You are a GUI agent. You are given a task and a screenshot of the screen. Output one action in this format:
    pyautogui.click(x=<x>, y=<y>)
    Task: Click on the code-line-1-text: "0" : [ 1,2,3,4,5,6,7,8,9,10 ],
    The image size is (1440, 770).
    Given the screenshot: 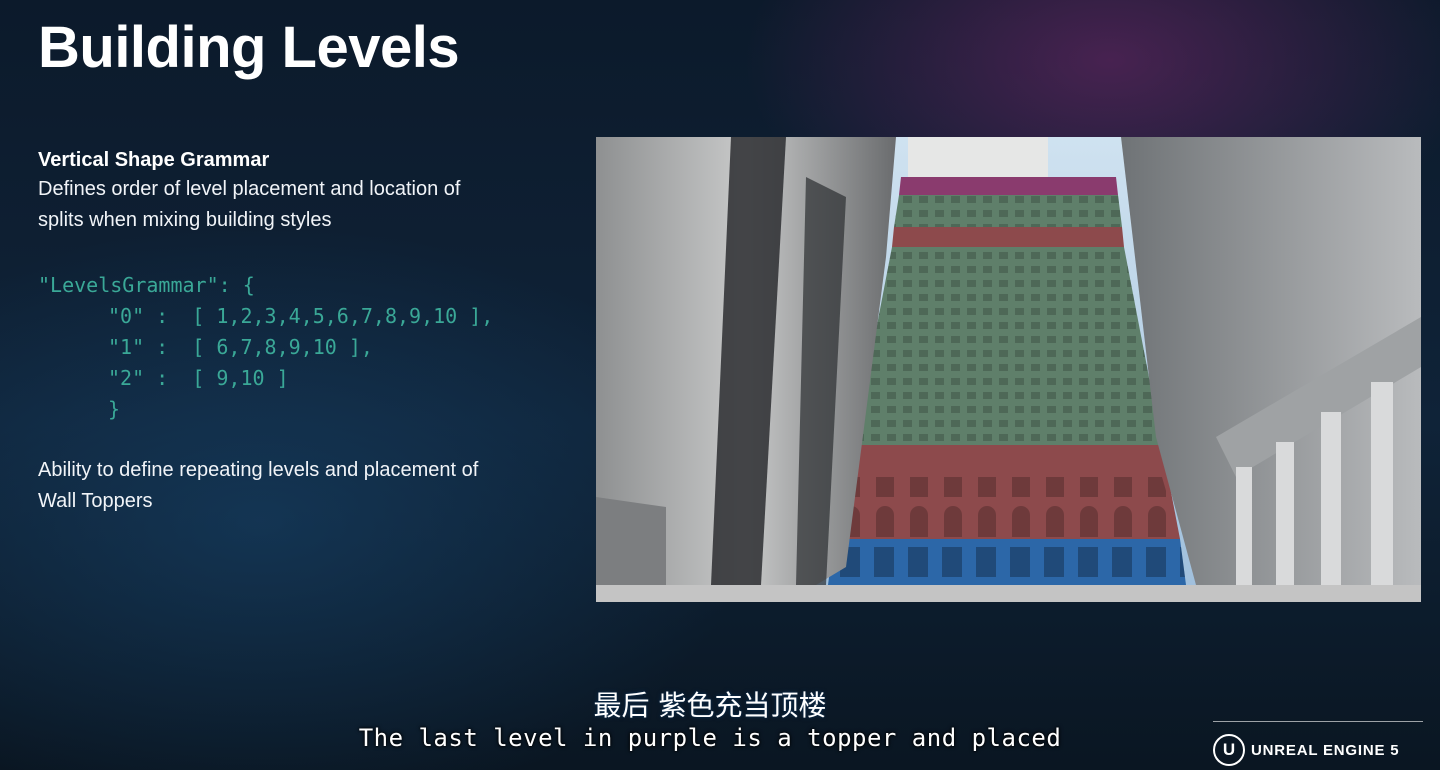 What is the action you would take?
    pyautogui.click(x=301, y=316)
    